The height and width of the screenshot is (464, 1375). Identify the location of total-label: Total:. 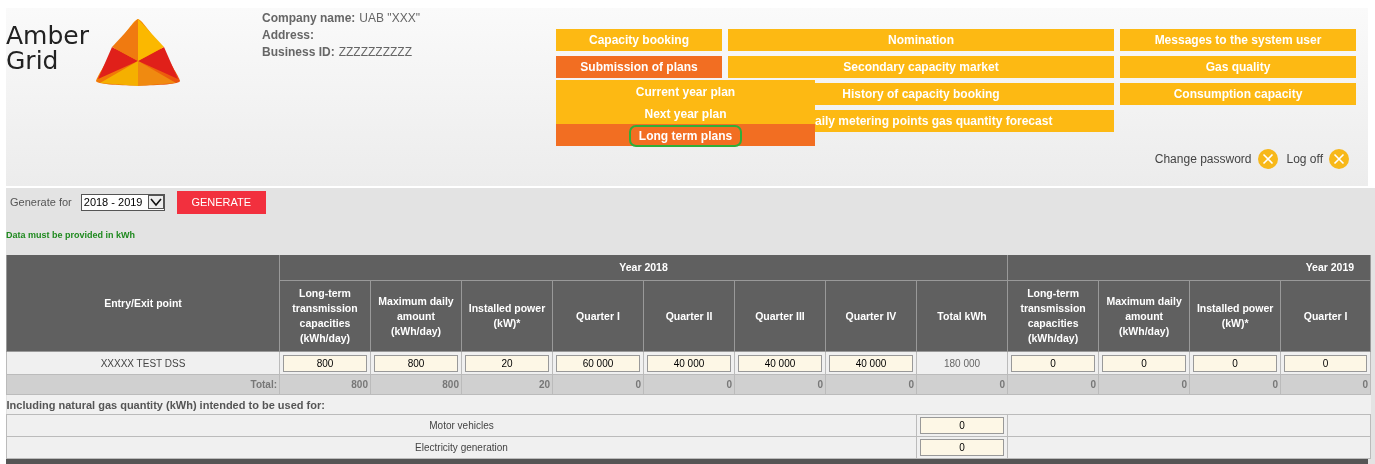
(143, 384).